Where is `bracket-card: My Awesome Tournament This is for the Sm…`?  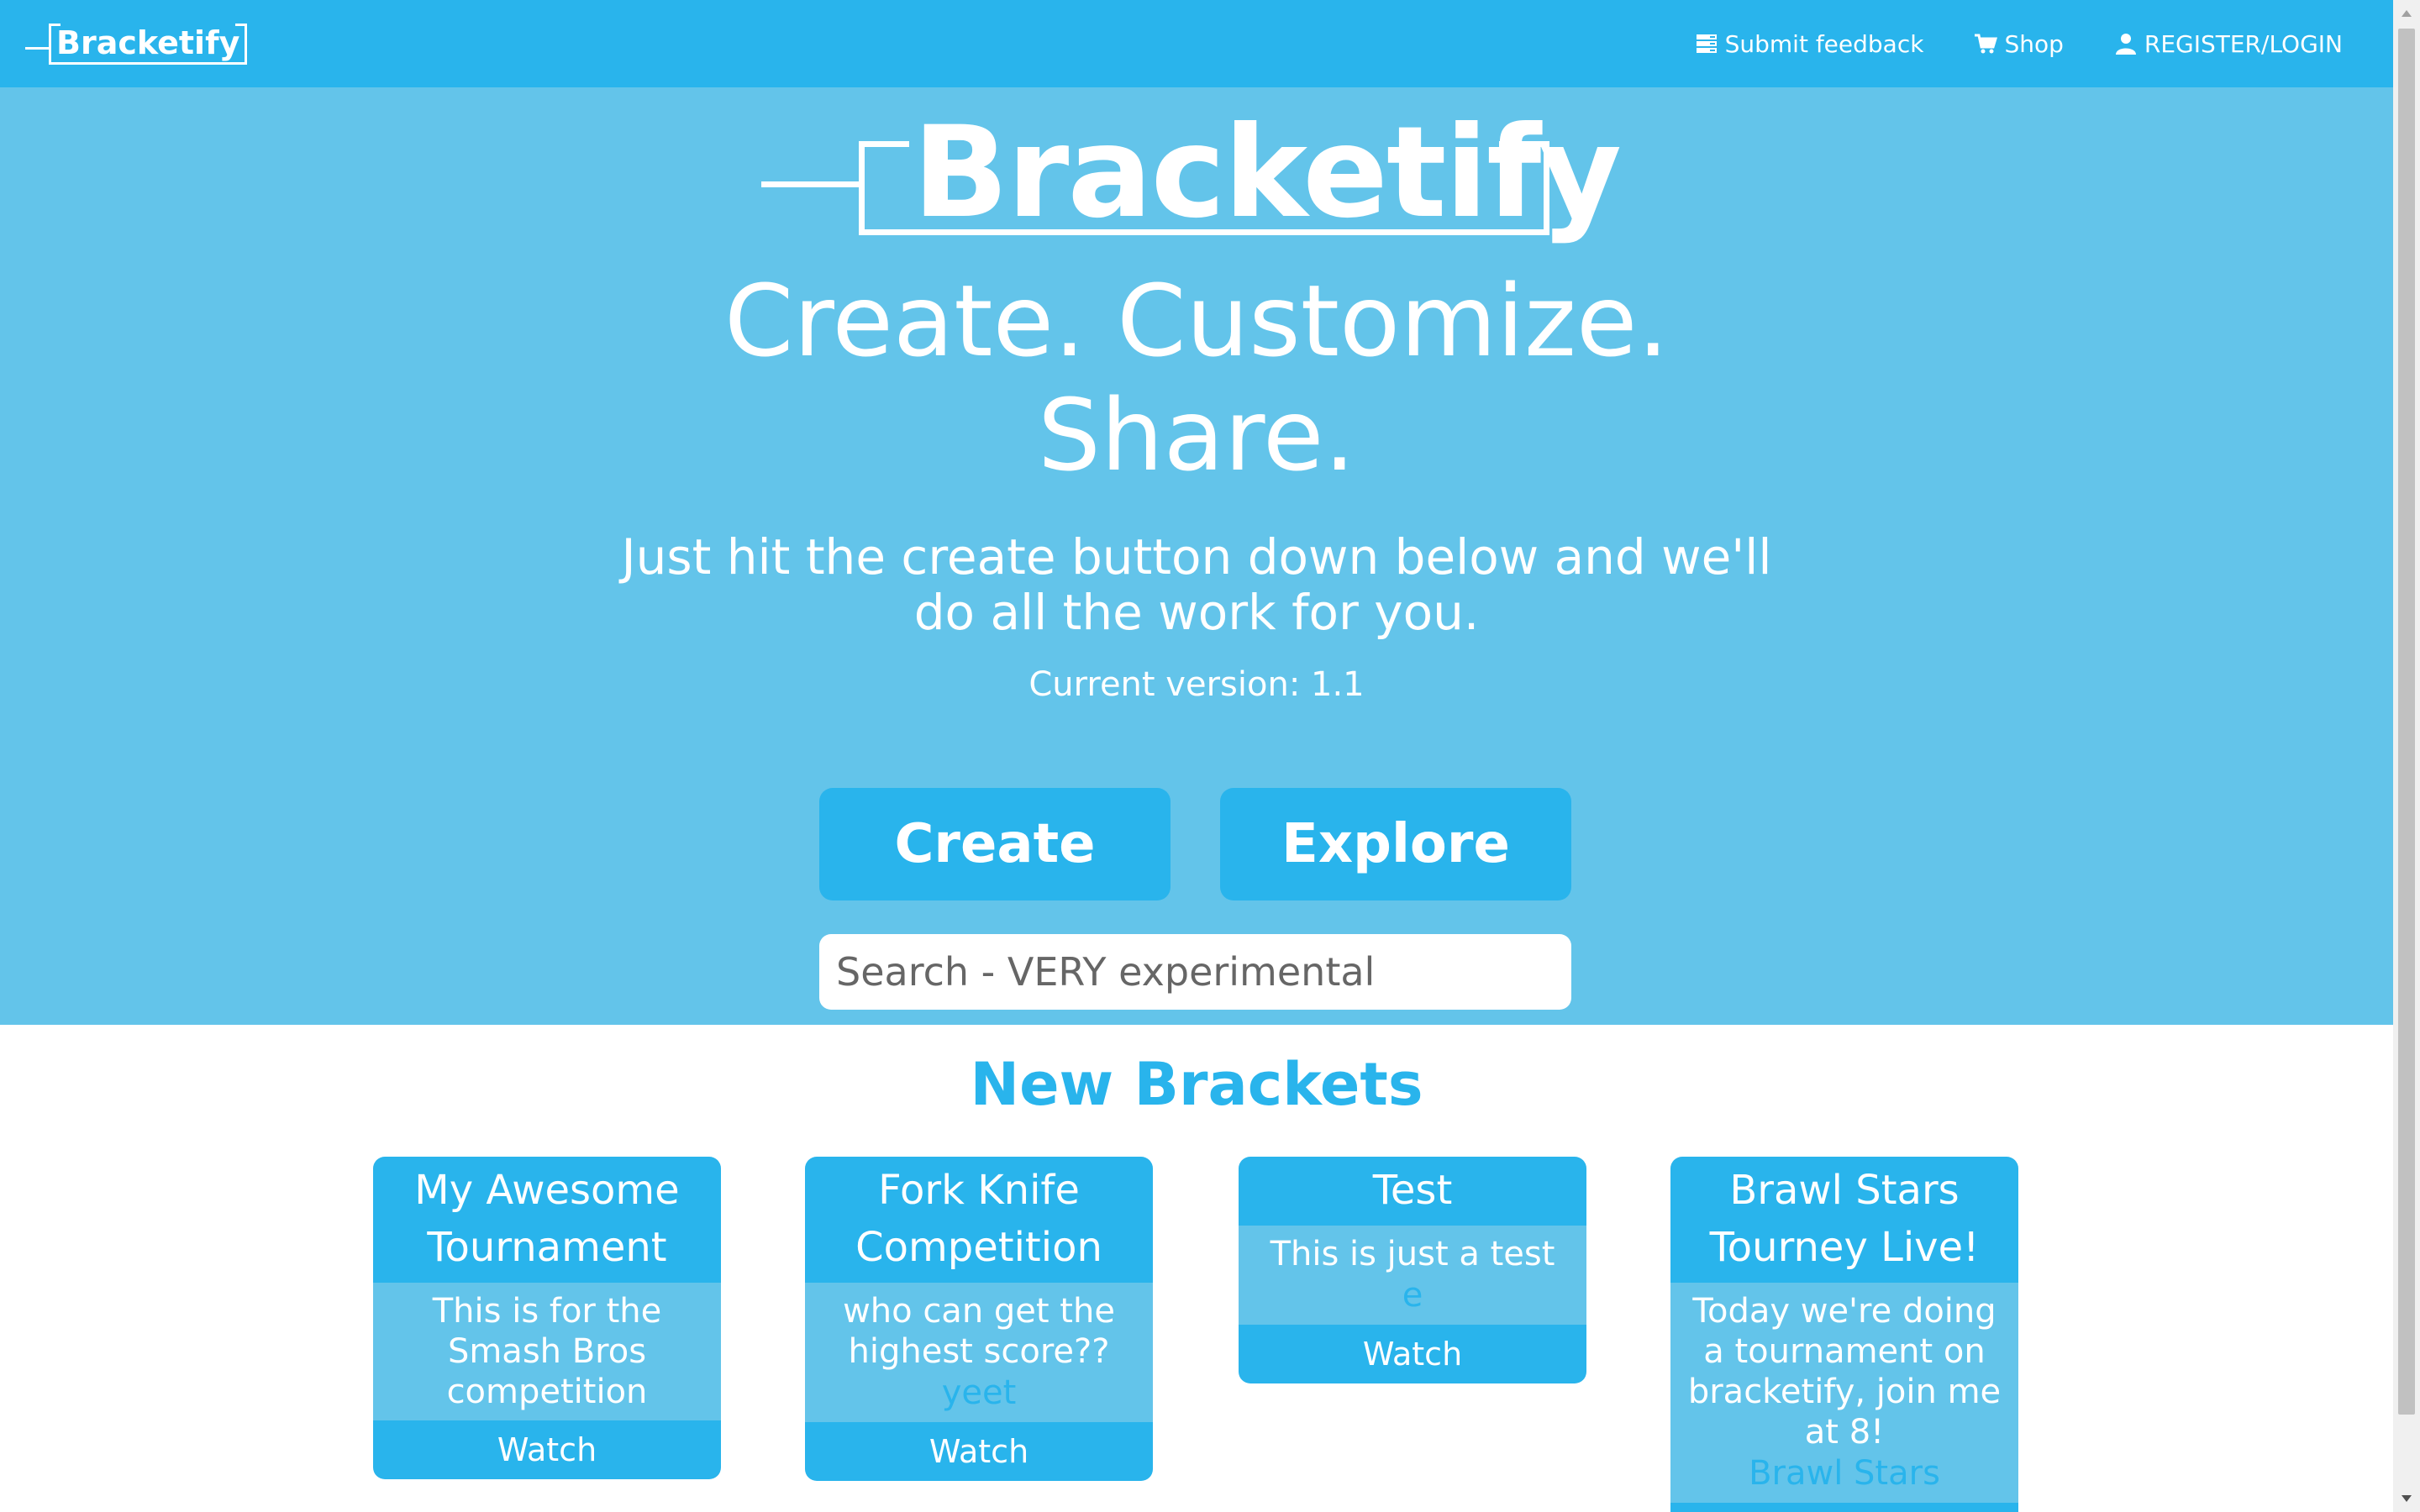 bracket-card: My Awesome Tournament This is for the Sm… is located at coordinates (547, 1318).